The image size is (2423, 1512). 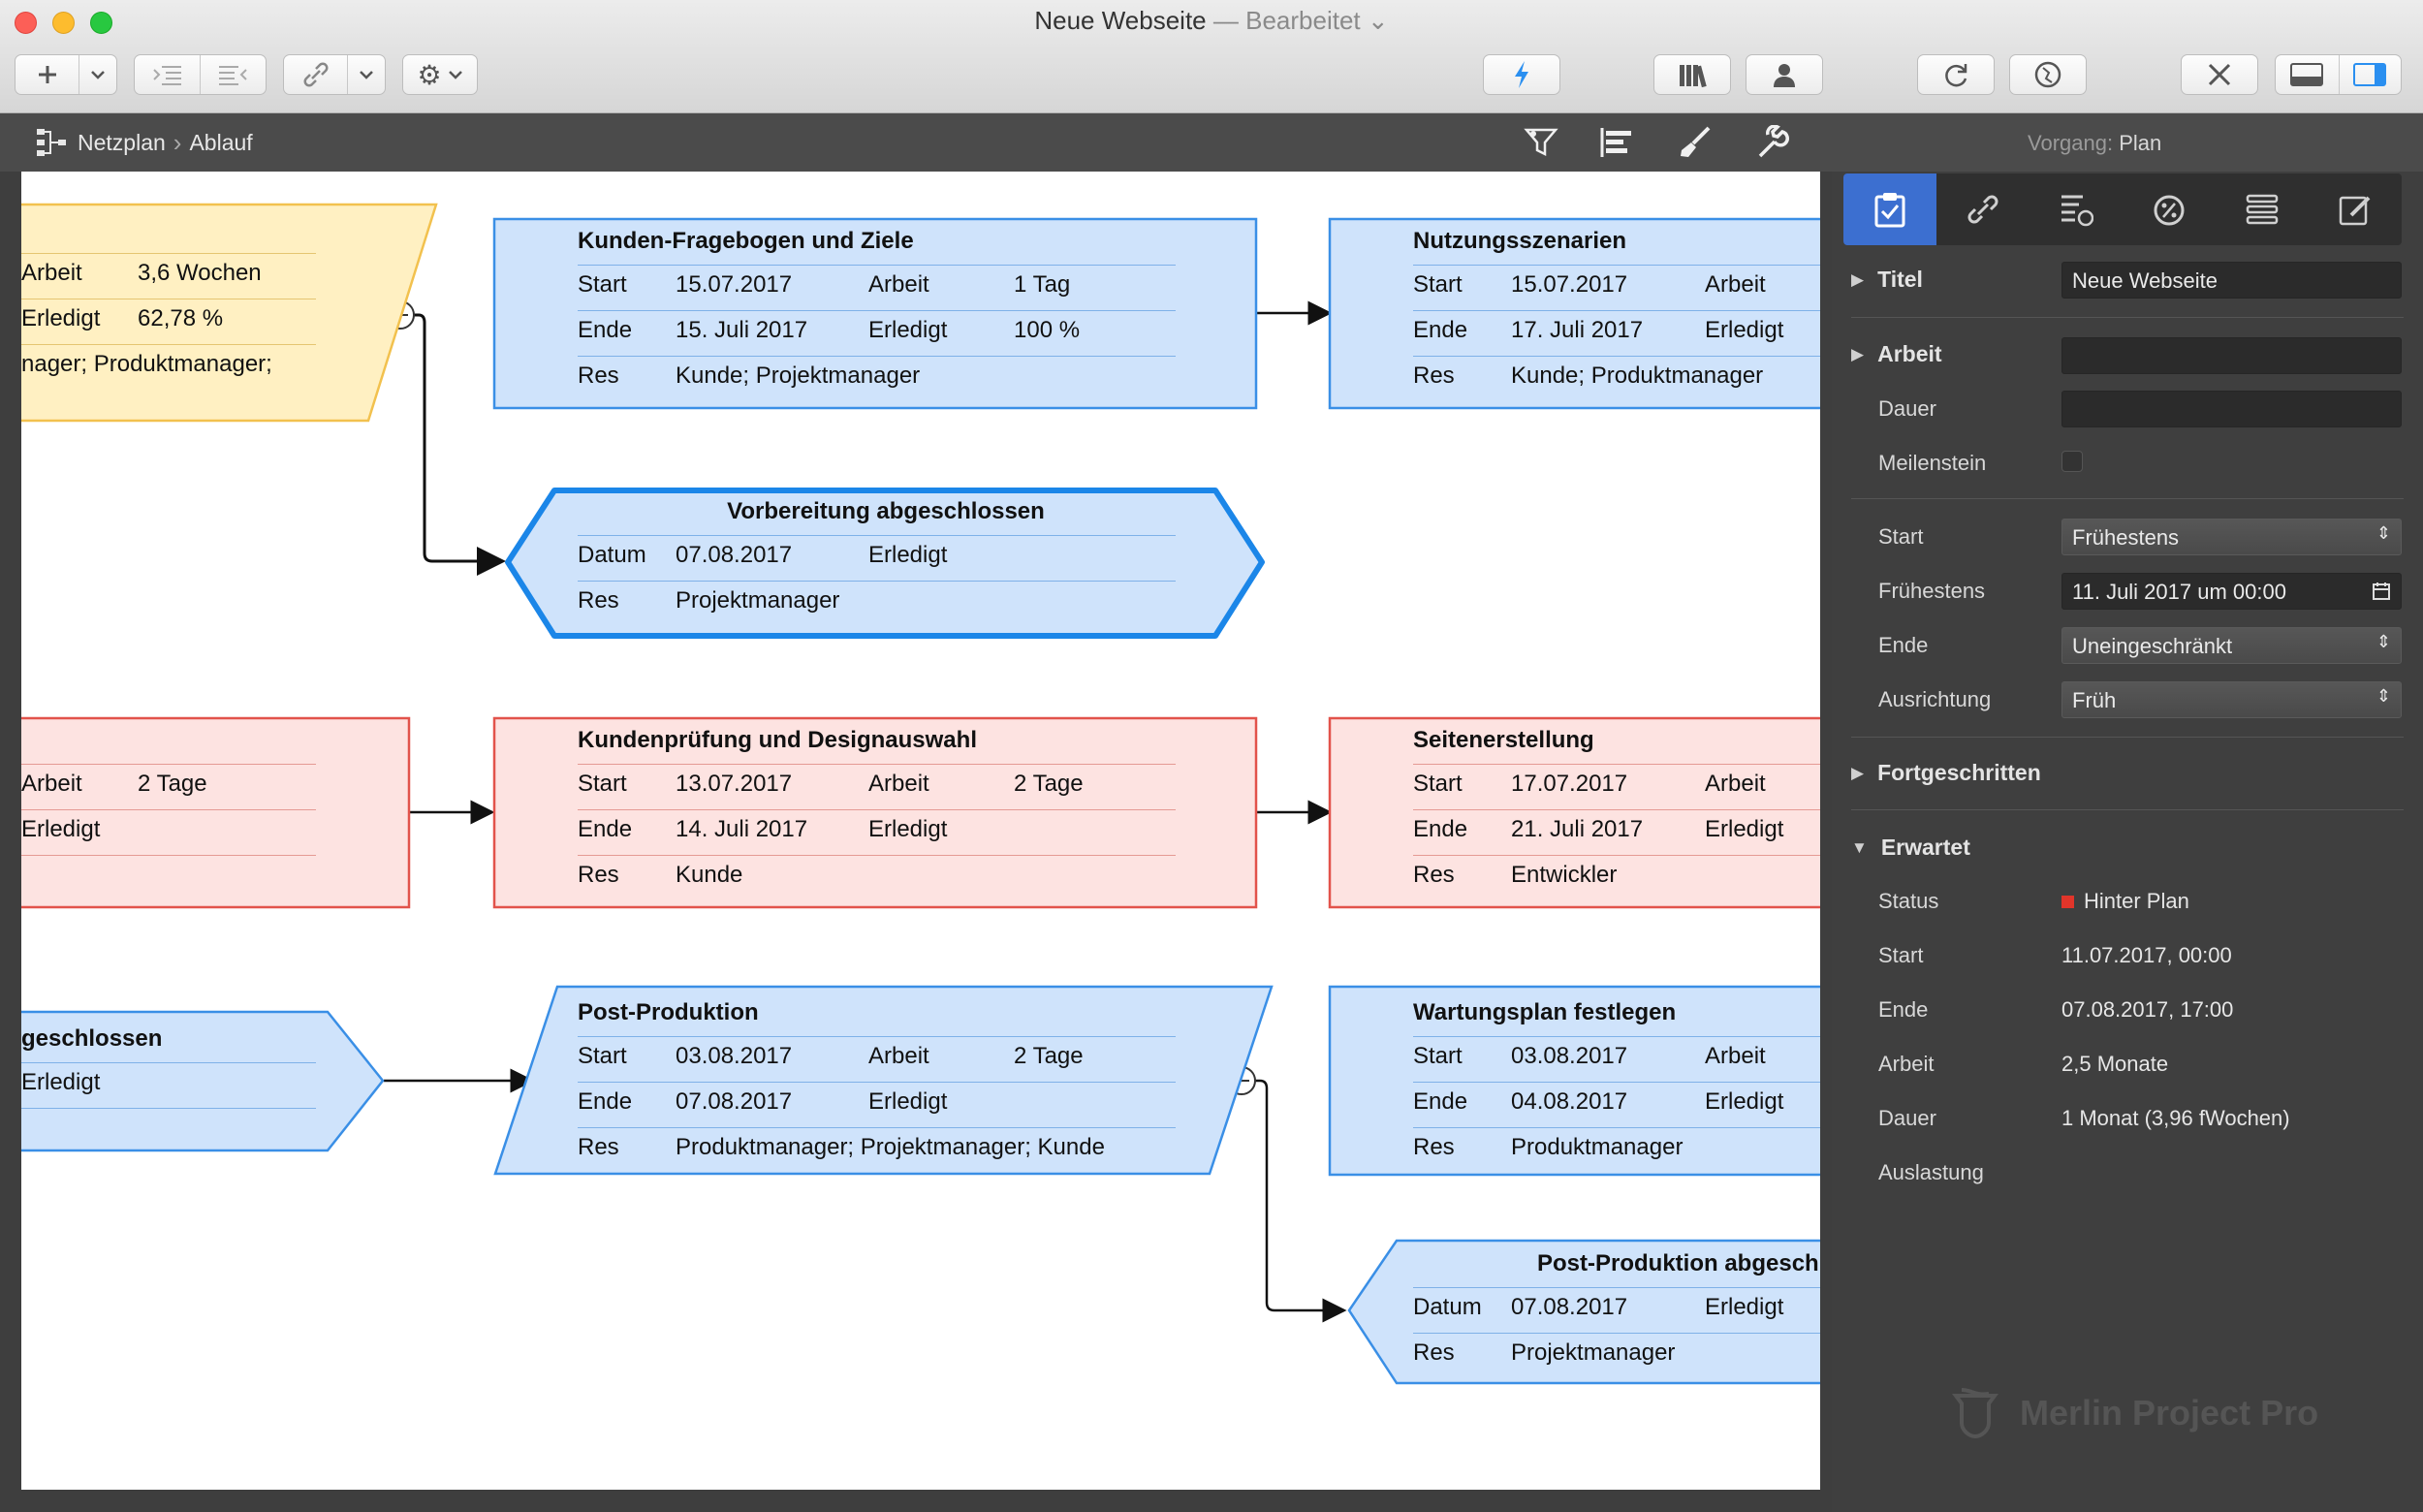 I want to click on start-constraint-select: Frühestens ⇕, so click(x=2231, y=537).